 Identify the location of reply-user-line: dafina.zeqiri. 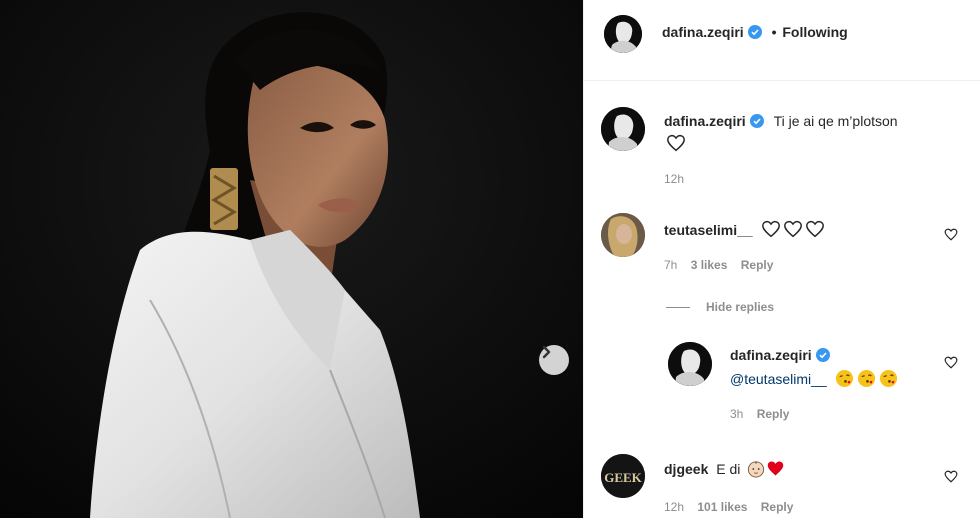
(780, 355).